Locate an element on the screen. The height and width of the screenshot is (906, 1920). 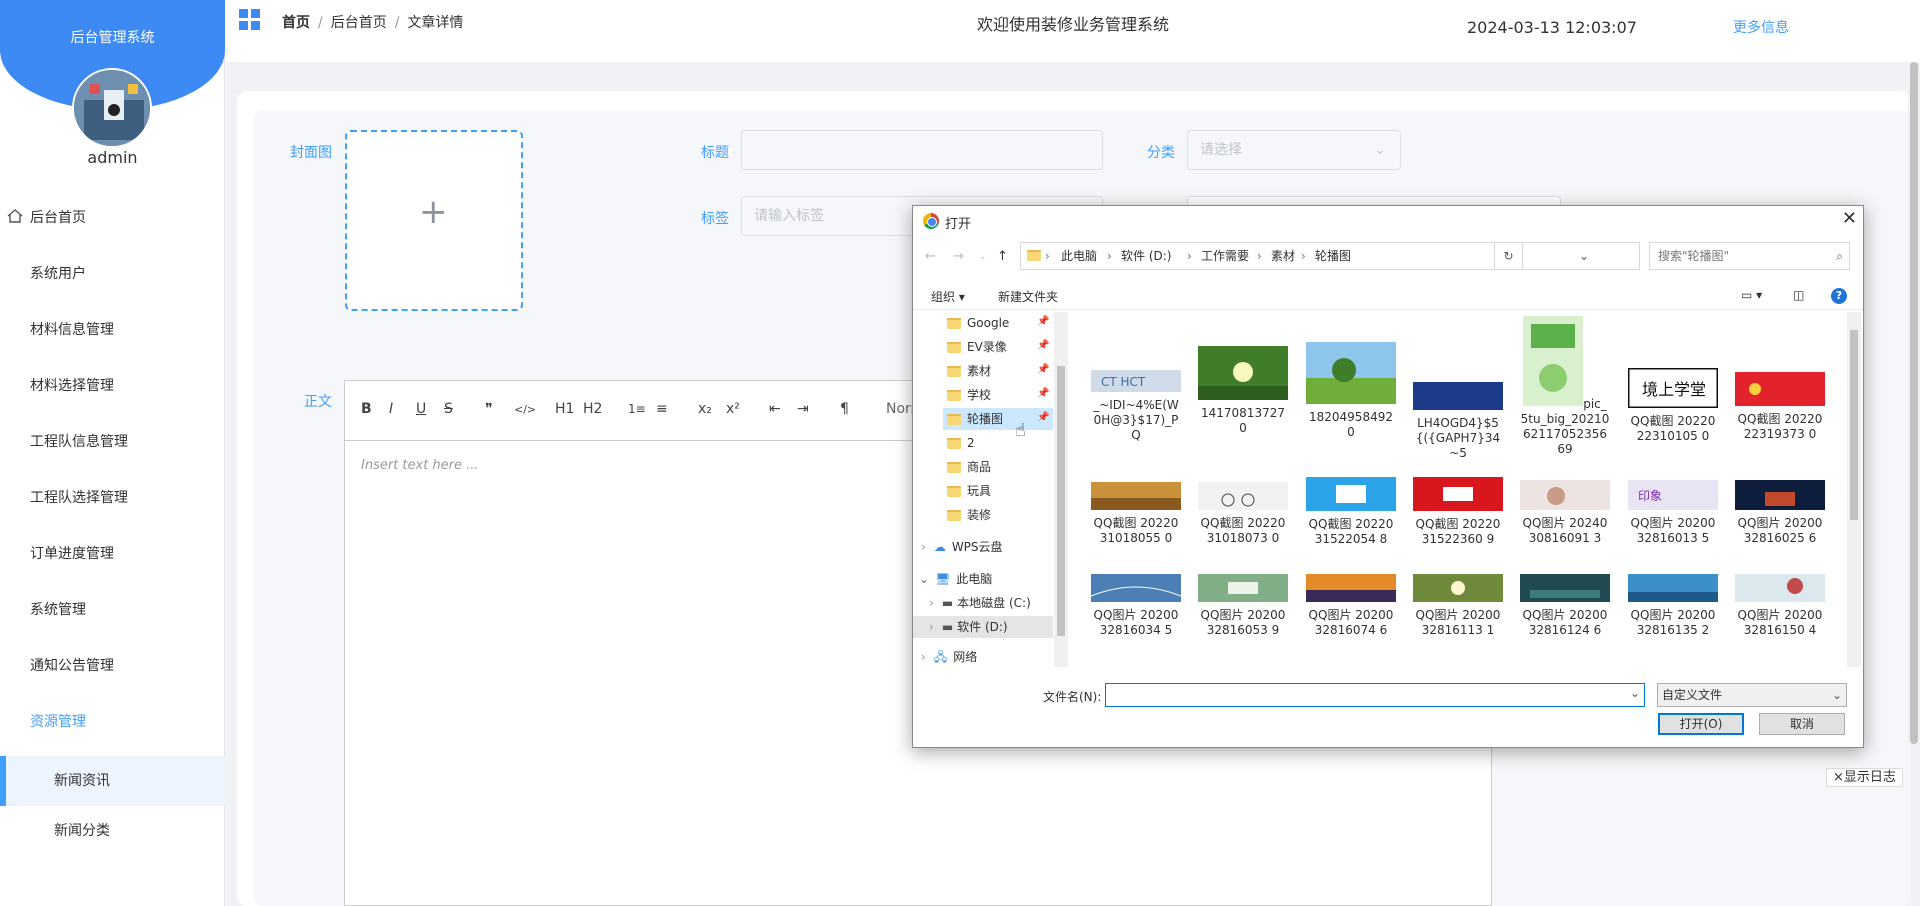
outdent-button: ⇤ is located at coordinates (775, 409).